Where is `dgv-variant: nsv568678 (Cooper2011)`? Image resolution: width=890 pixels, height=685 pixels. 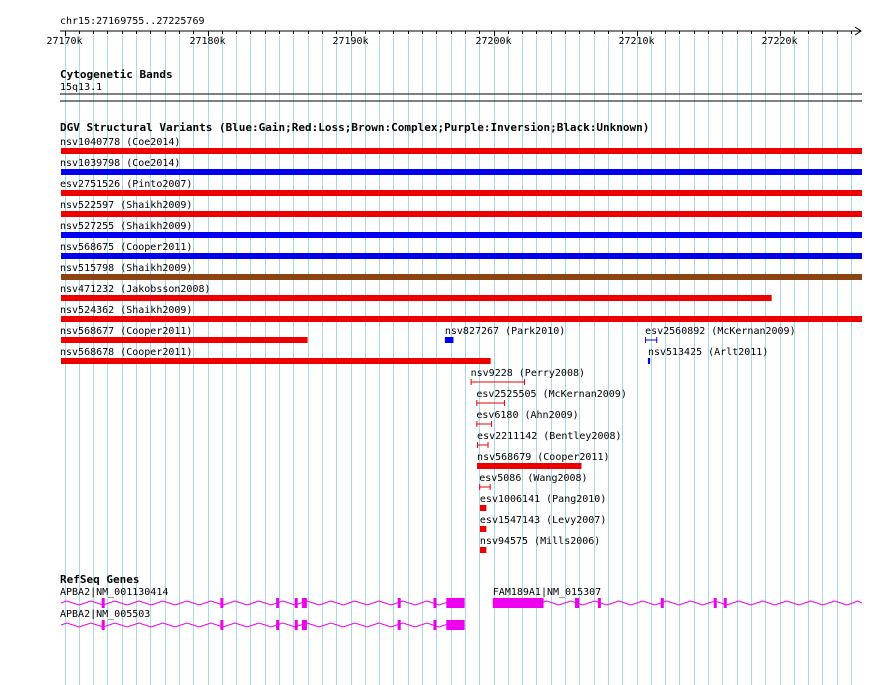 dgv-variant: nsv568678 (Cooper2011) is located at coordinates (275, 355).